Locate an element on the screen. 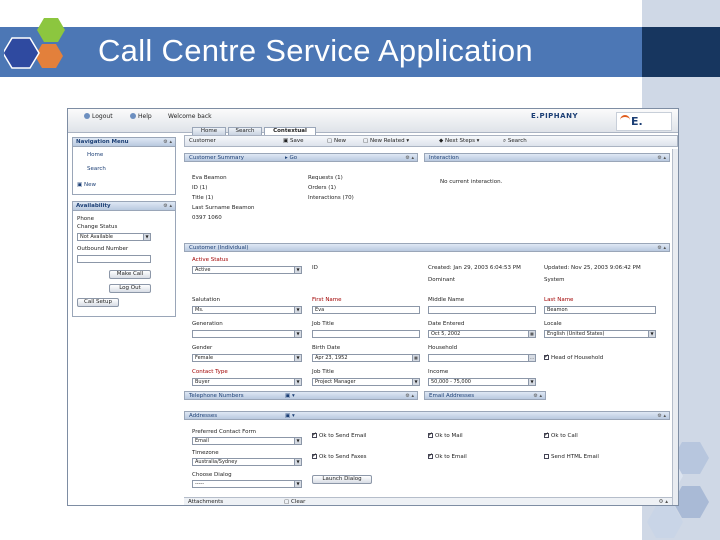  phone-label: Phone is located at coordinates (86, 219).